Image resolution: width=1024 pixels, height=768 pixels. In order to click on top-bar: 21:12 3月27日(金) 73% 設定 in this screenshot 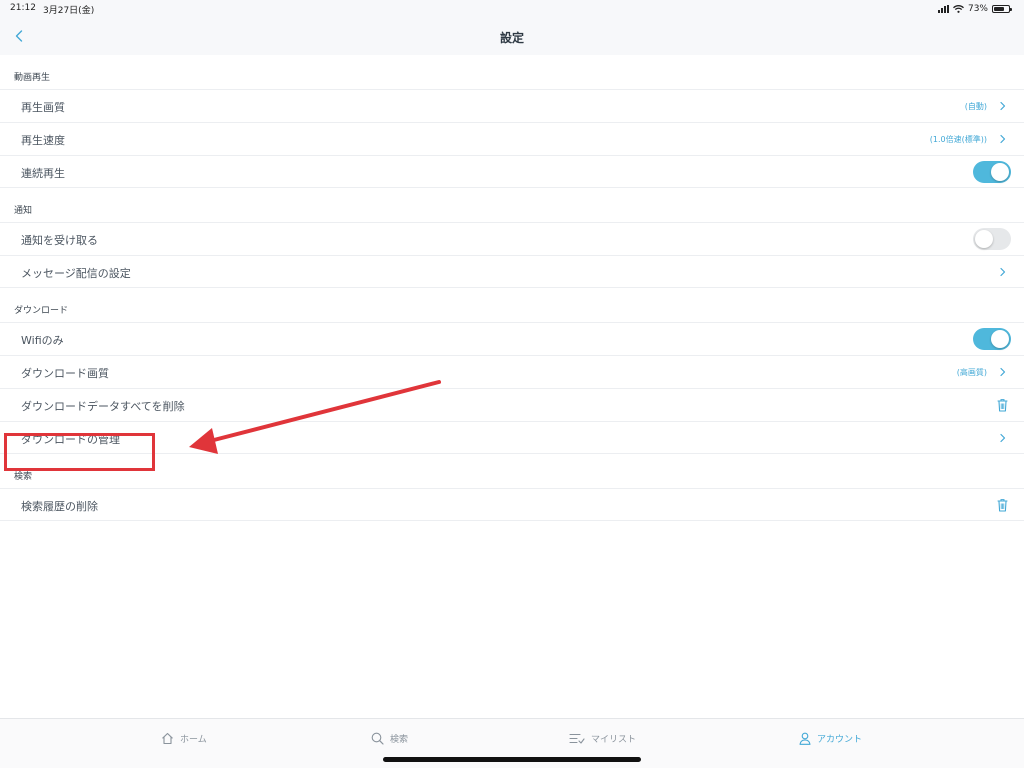, I will do `click(512, 27)`.